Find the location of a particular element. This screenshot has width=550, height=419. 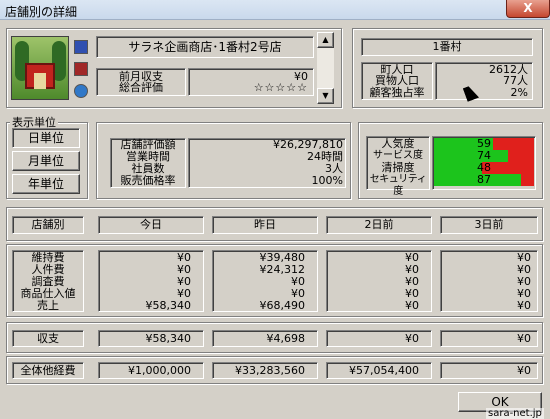

month-unit-button: 月単位 is located at coordinates (46, 161).